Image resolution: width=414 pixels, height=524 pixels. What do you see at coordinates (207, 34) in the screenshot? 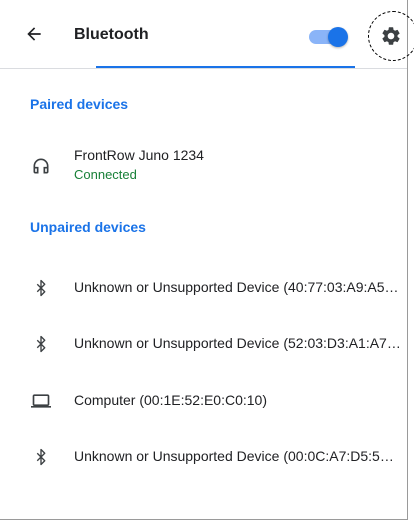
I see `header-bar: Bluetooth` at bounding box center [207, 34].